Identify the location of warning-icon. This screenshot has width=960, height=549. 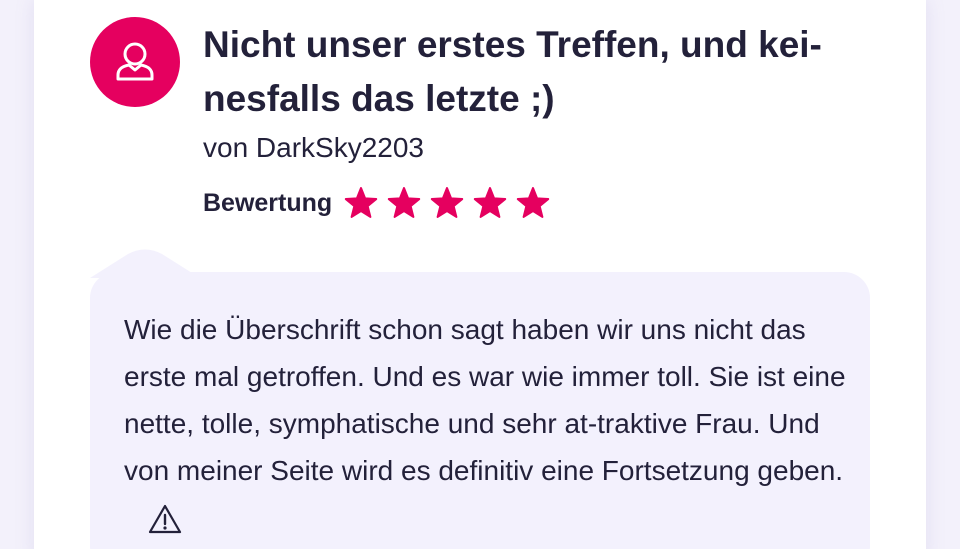
(165, 518).